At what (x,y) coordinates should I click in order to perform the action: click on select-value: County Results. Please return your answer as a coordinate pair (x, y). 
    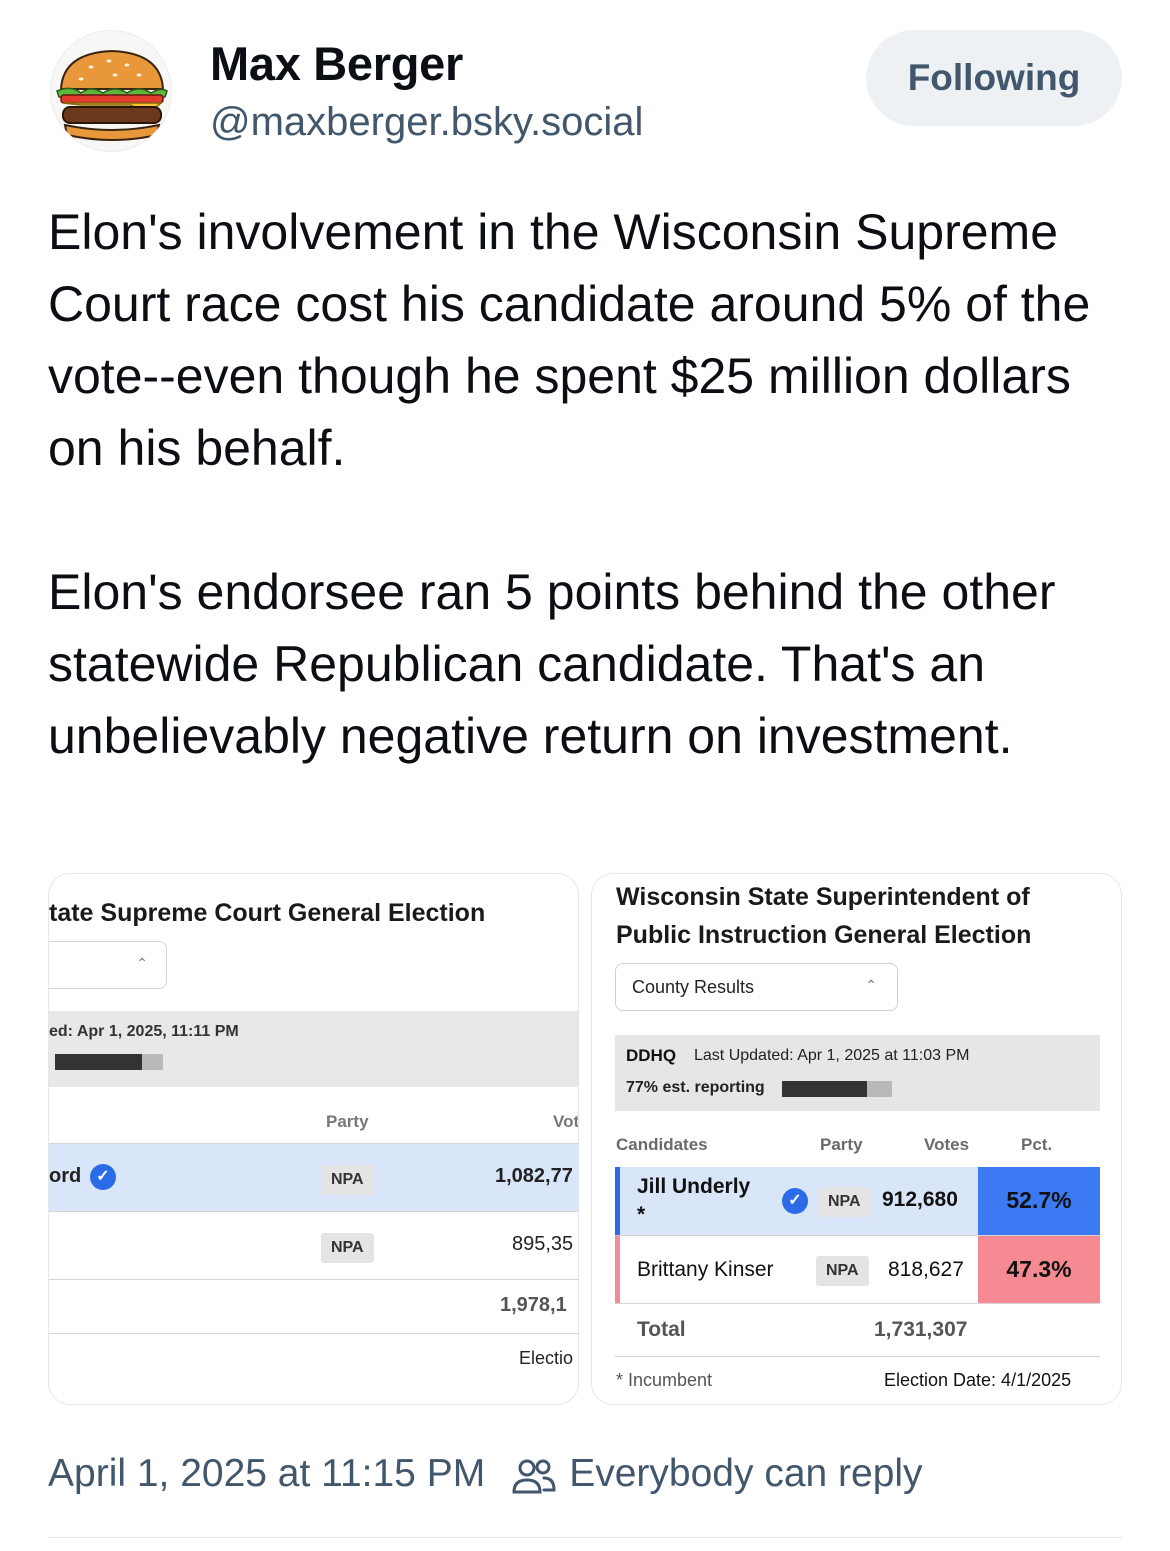
    Looking at the image, I should click on (693, 987).